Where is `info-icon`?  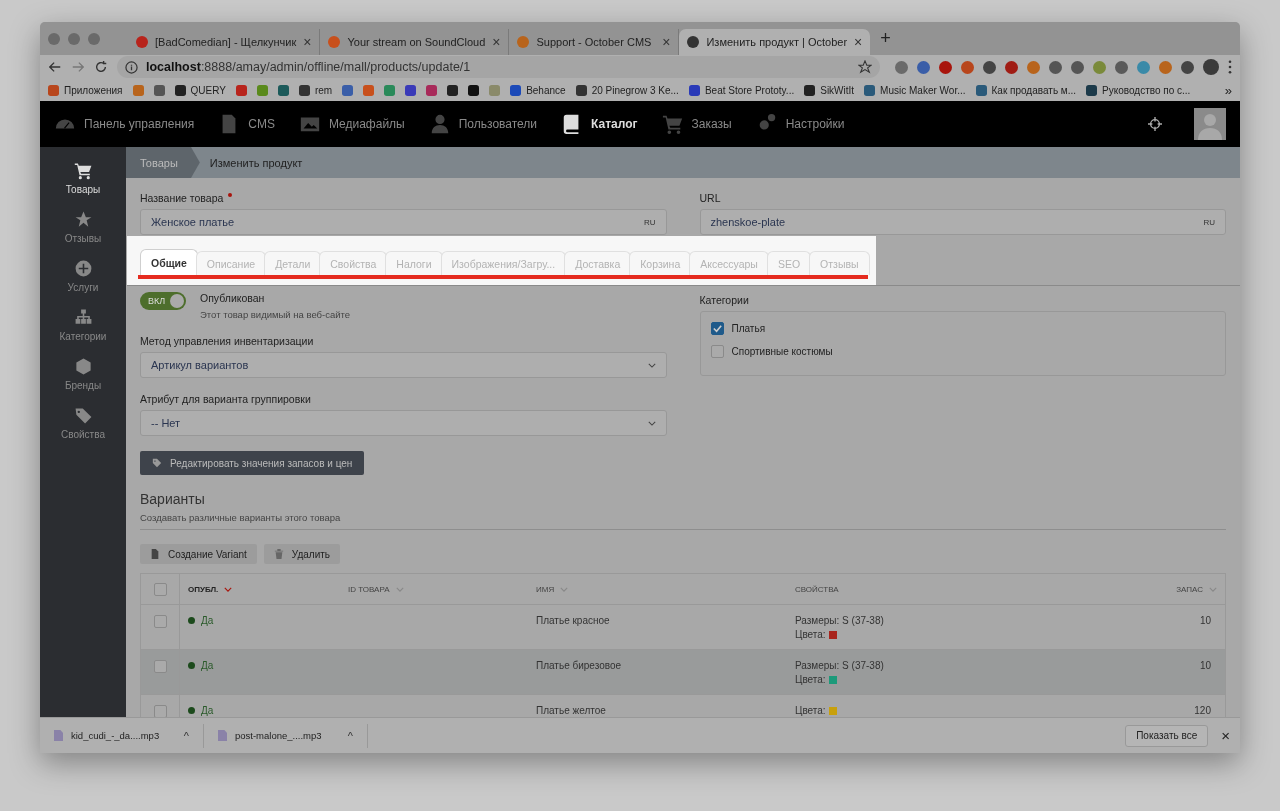
info-icon is located at coordinates (131, 67).